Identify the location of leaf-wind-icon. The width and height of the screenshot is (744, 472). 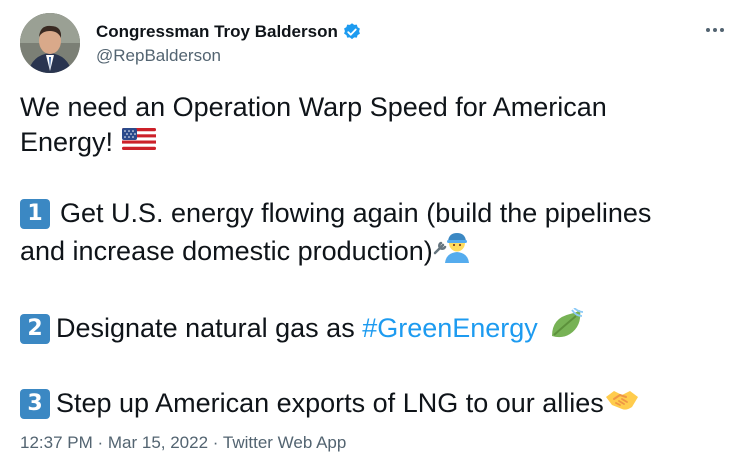
(566, 328).